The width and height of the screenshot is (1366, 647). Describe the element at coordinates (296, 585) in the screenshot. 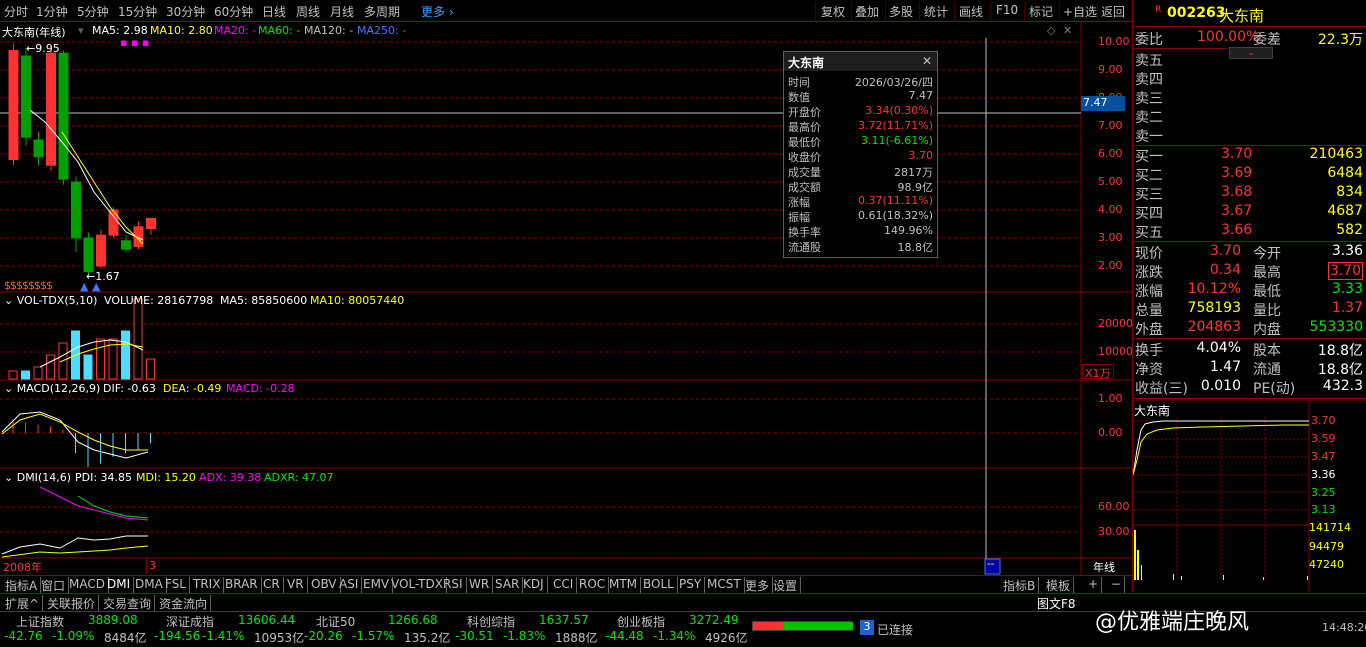

I see `indicator-tab-9: VR` at that location.